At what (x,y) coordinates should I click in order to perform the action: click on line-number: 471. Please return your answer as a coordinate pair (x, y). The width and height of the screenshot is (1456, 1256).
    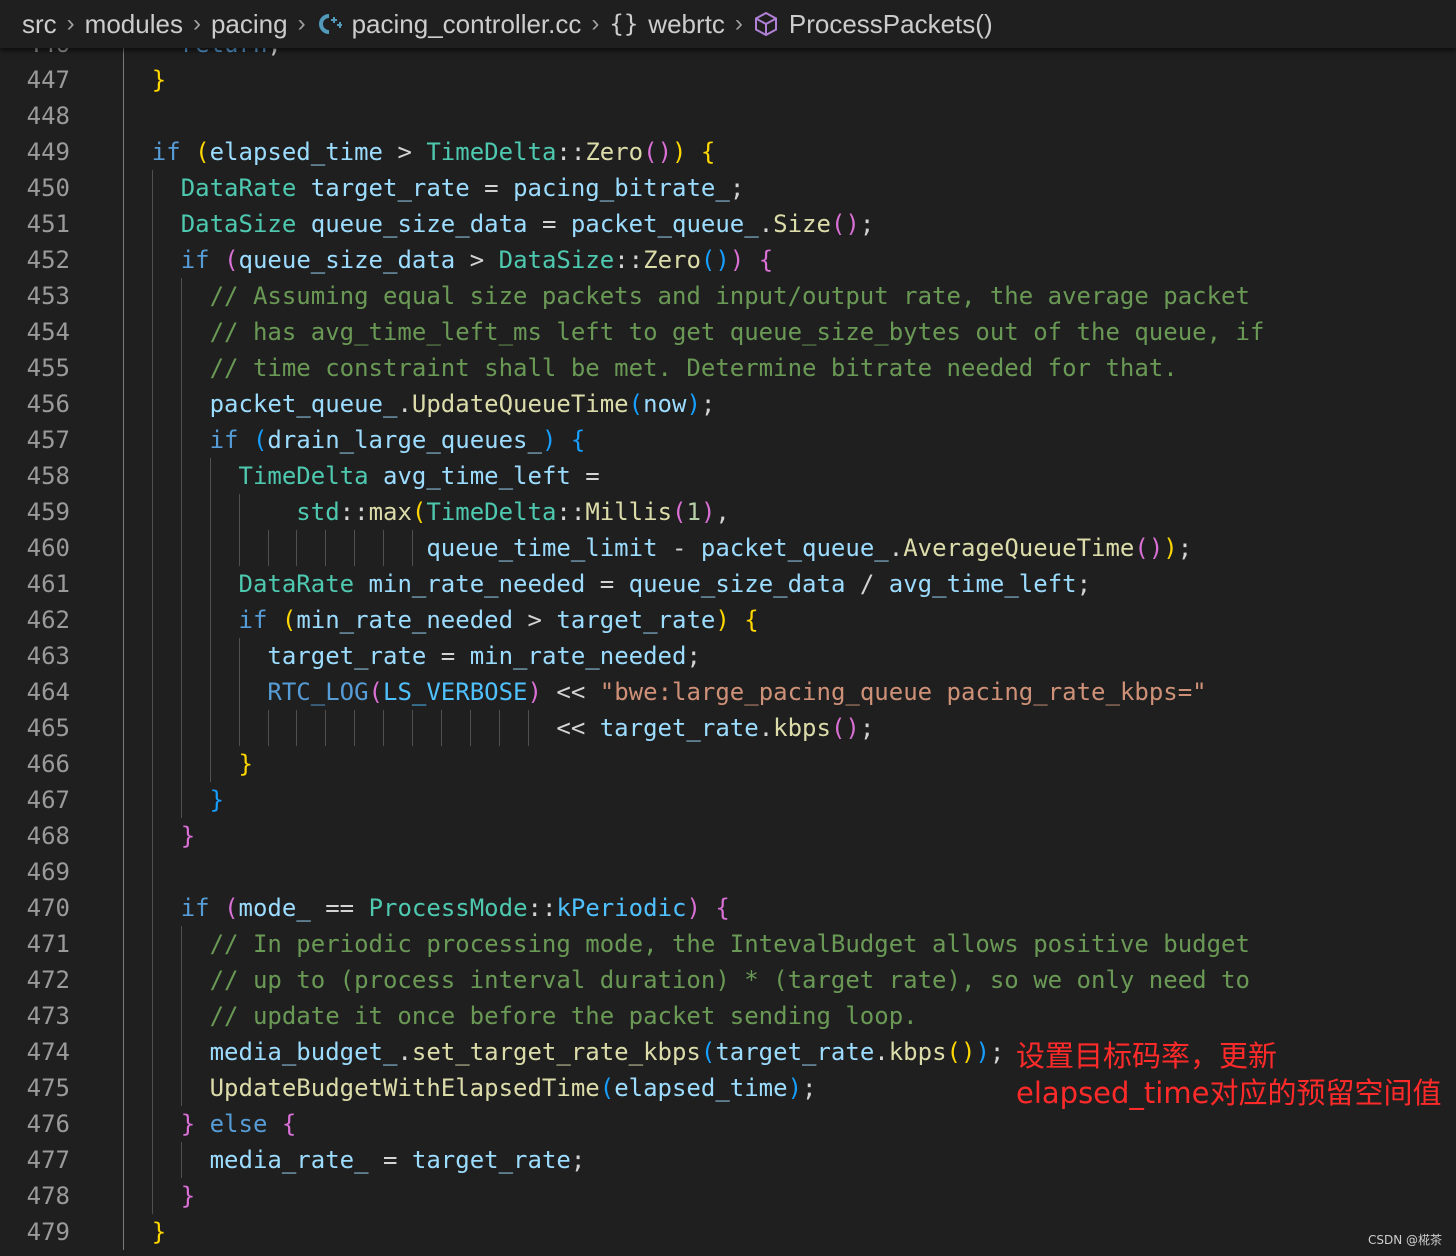
    Looking at the image, I should click on (48, 944).